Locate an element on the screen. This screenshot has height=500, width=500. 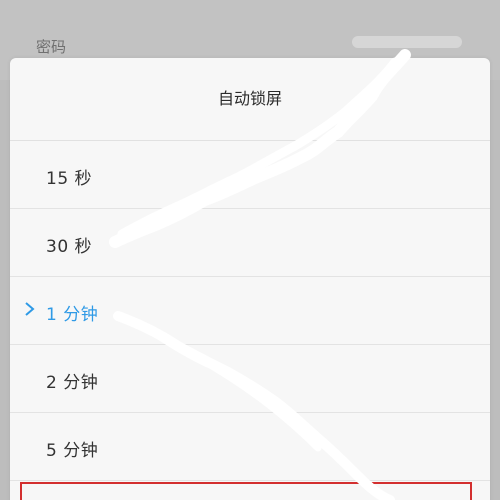
option-label: 30 秒 is located at coordinates (69, 247).